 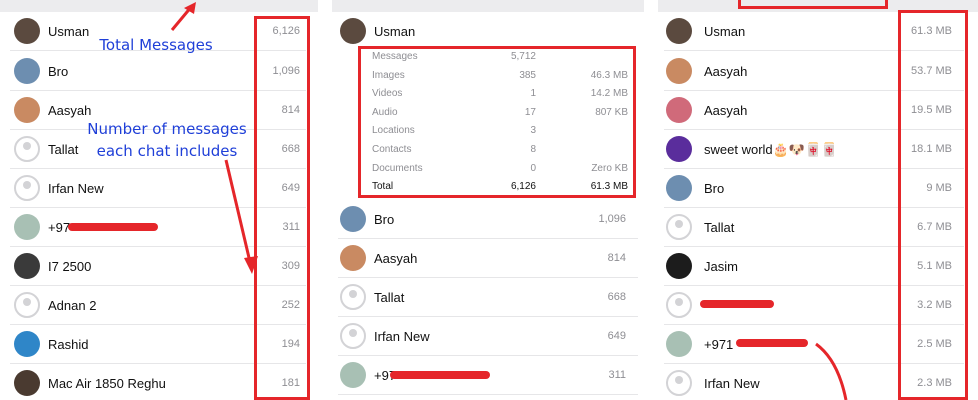 I want to click on top-bar, so click(x=488, y=6).